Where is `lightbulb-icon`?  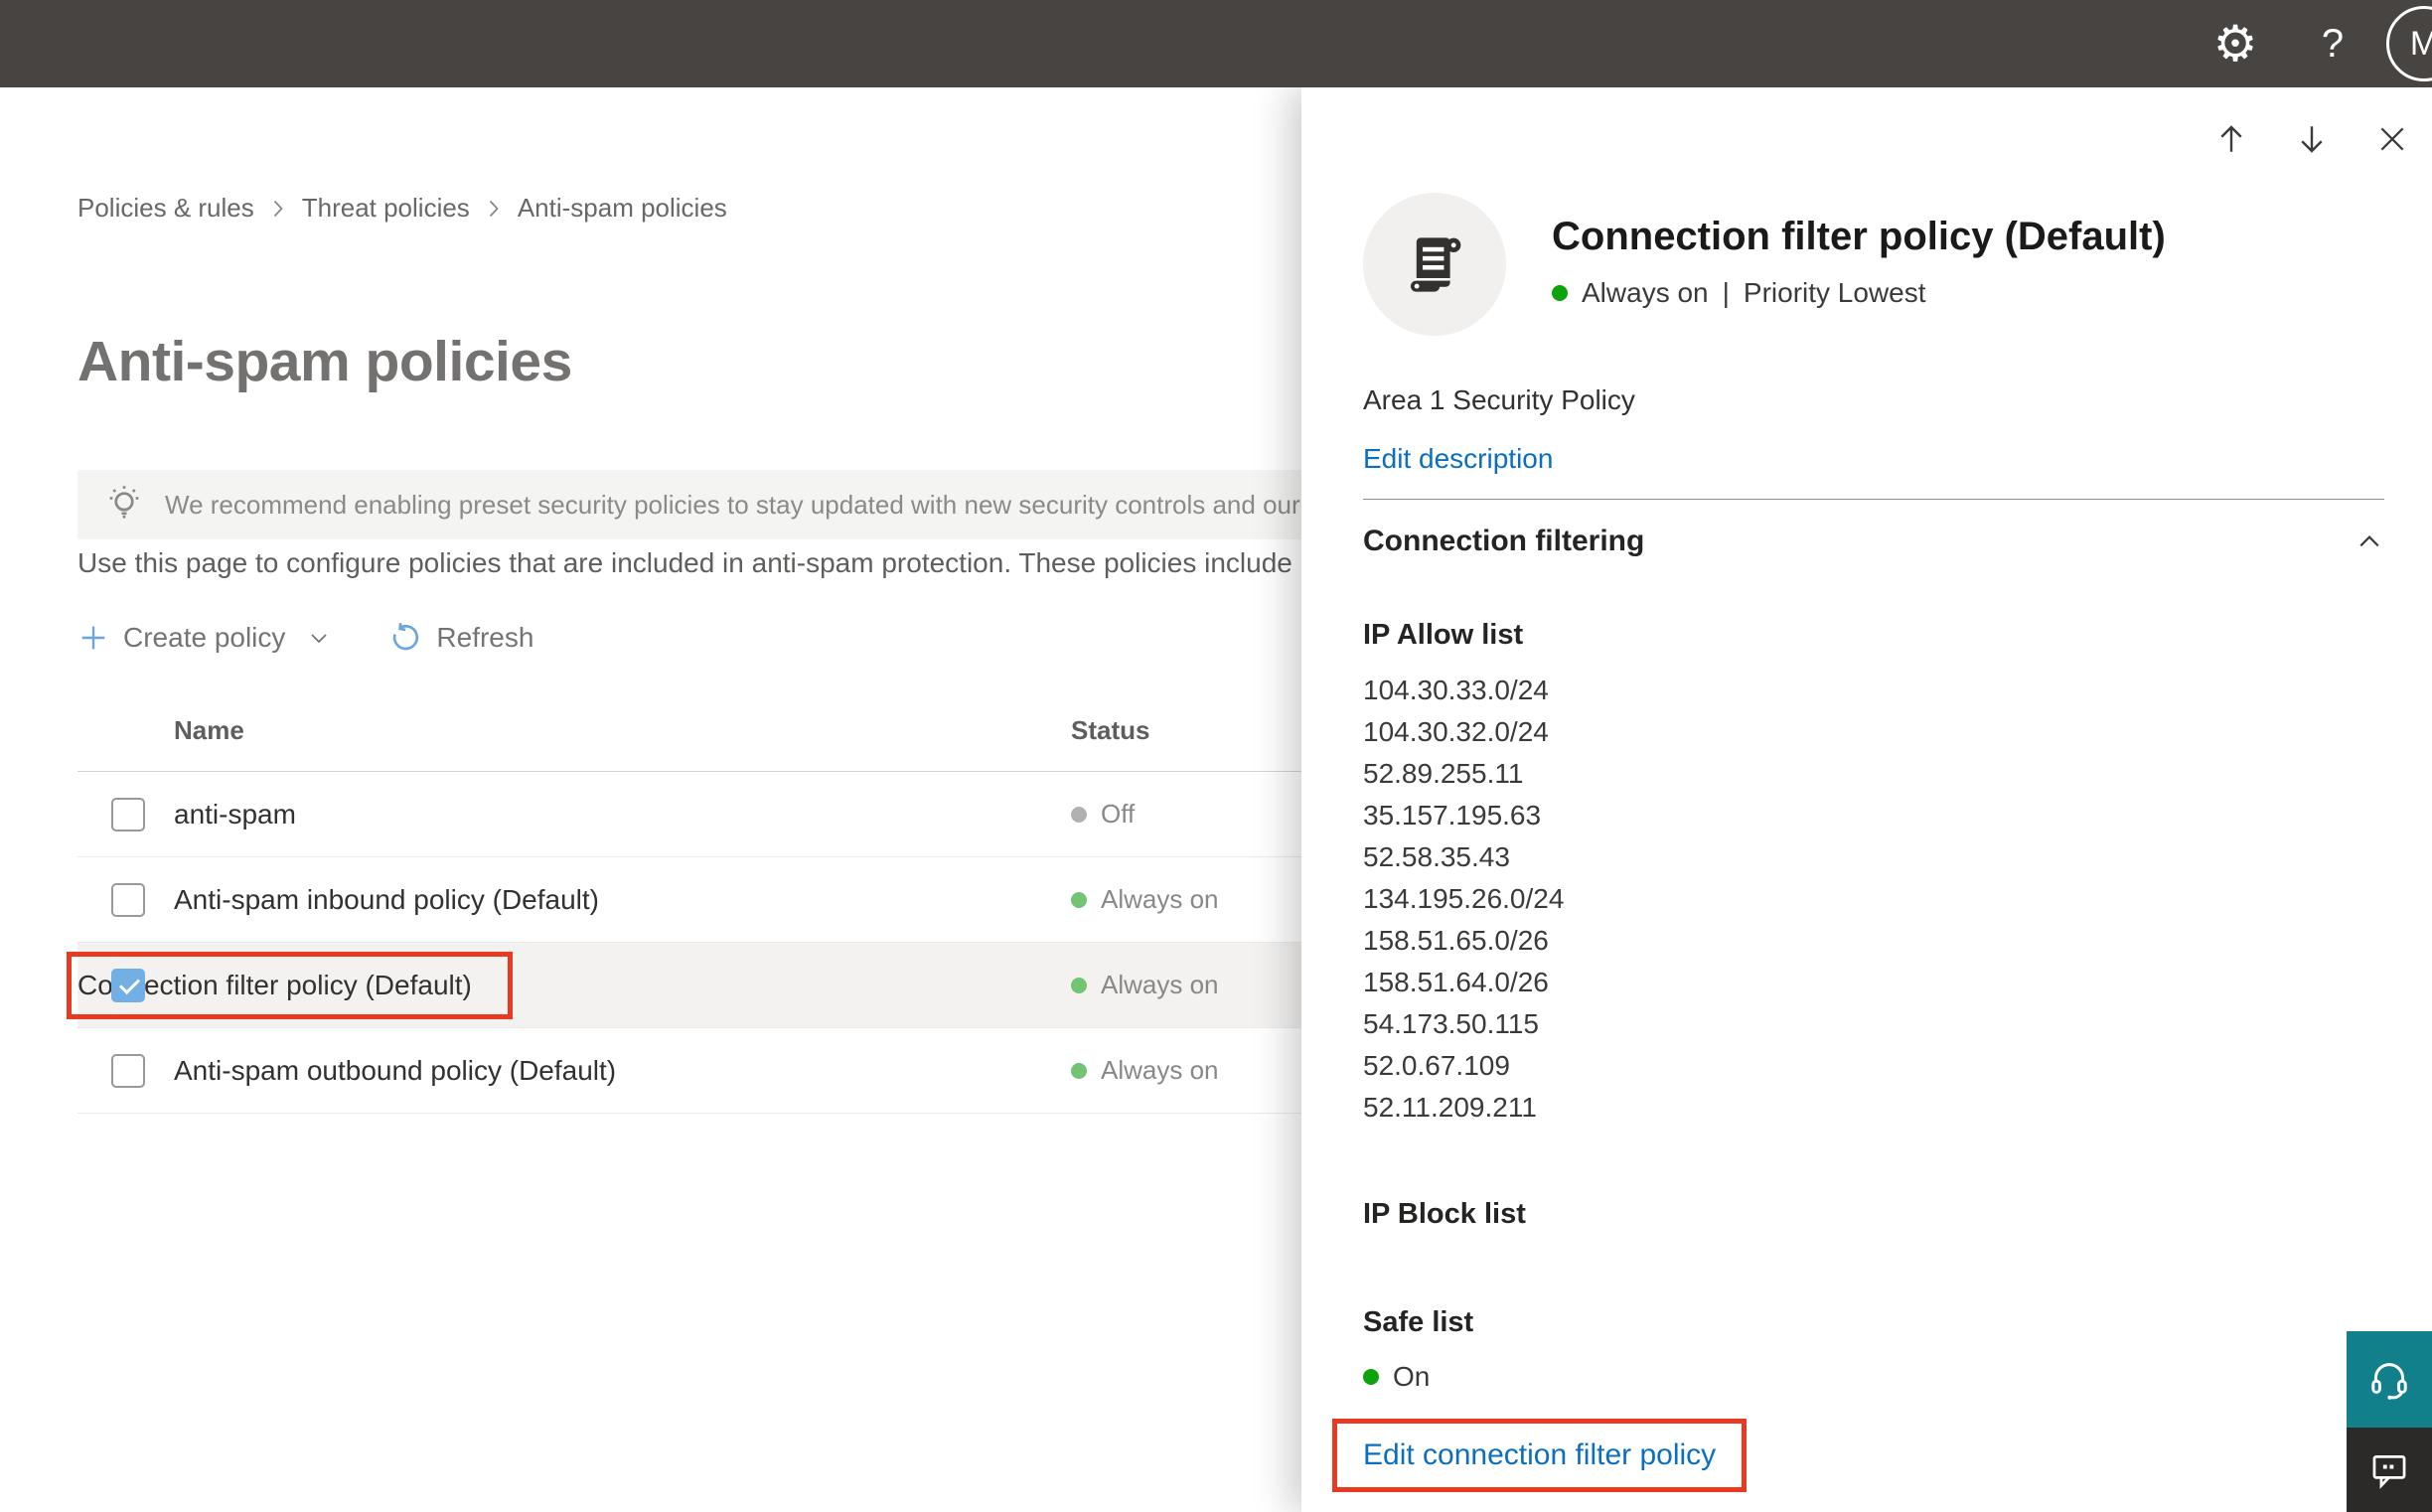 lightbulb-icon is located at coordinates (124, 505).